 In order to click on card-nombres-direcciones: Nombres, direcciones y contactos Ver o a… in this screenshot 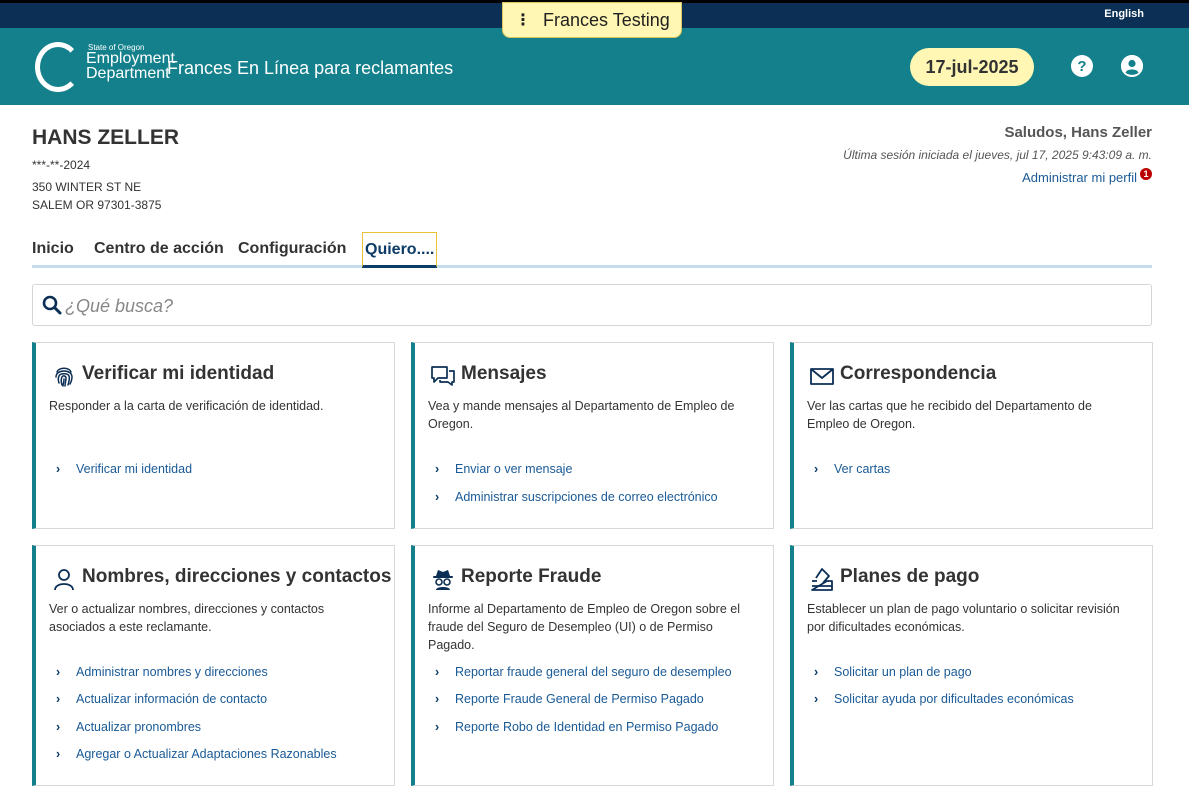, I will do `click(213, 665)`.